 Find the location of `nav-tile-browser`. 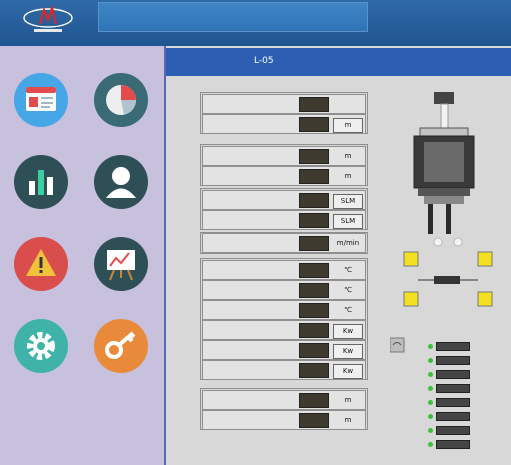

nav-tile-browser is located at coordinates (40, 95).